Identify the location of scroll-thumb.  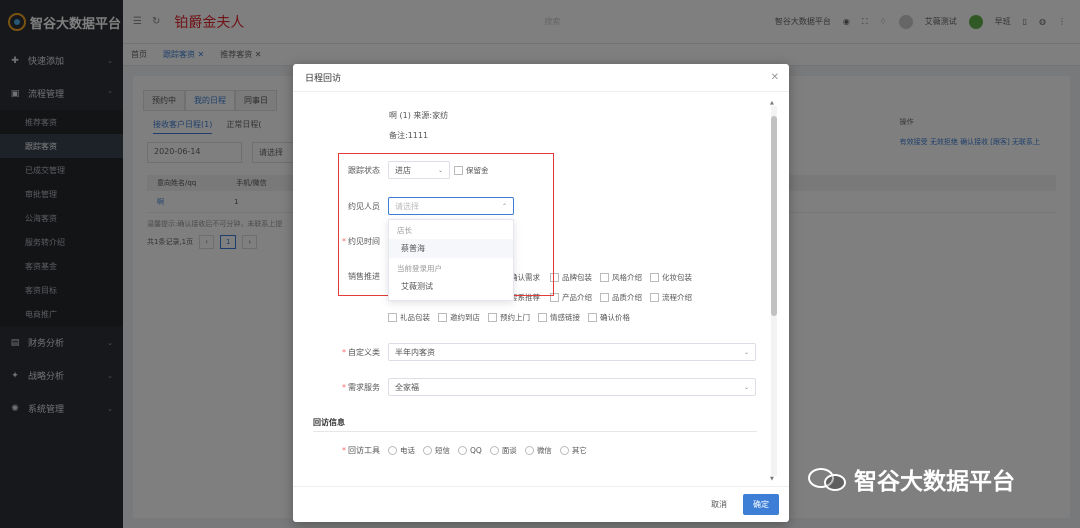
(774, 216).